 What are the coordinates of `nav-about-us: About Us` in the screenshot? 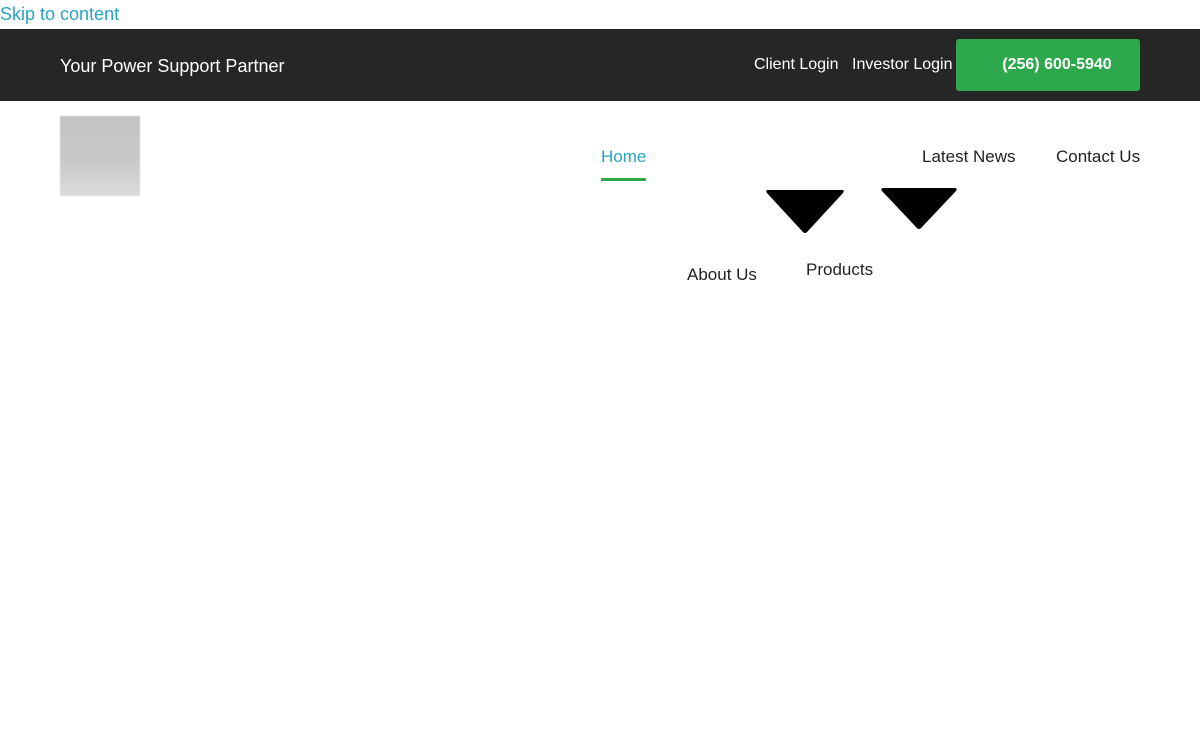 It's located at (722, 275).